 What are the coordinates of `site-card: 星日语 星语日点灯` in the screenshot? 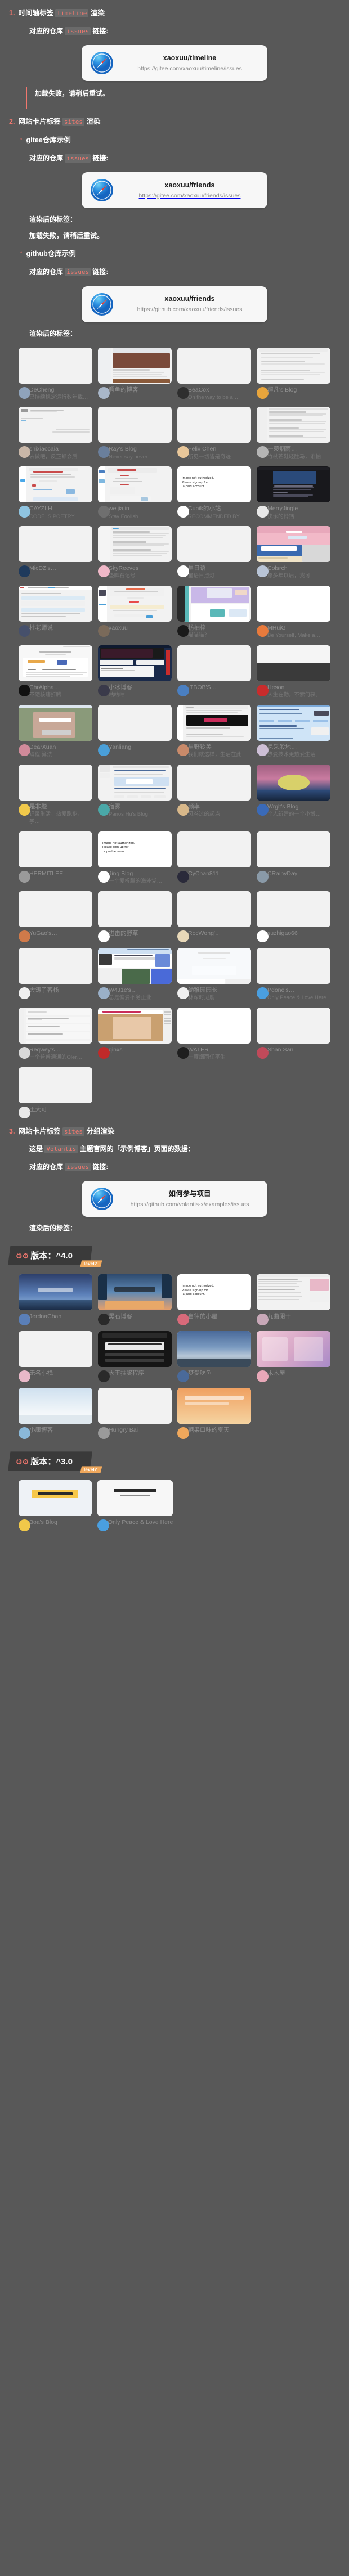 It's located at (214, 553).